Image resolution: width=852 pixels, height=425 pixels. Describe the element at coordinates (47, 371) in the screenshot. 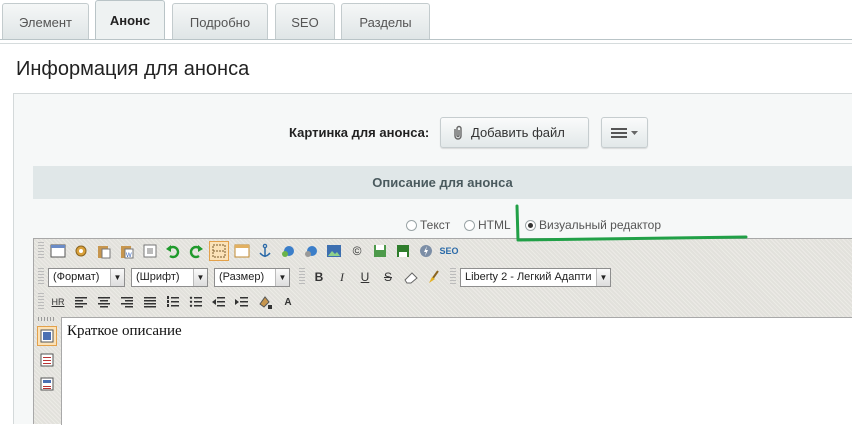

I see `editor-side-toolbar` at that location.